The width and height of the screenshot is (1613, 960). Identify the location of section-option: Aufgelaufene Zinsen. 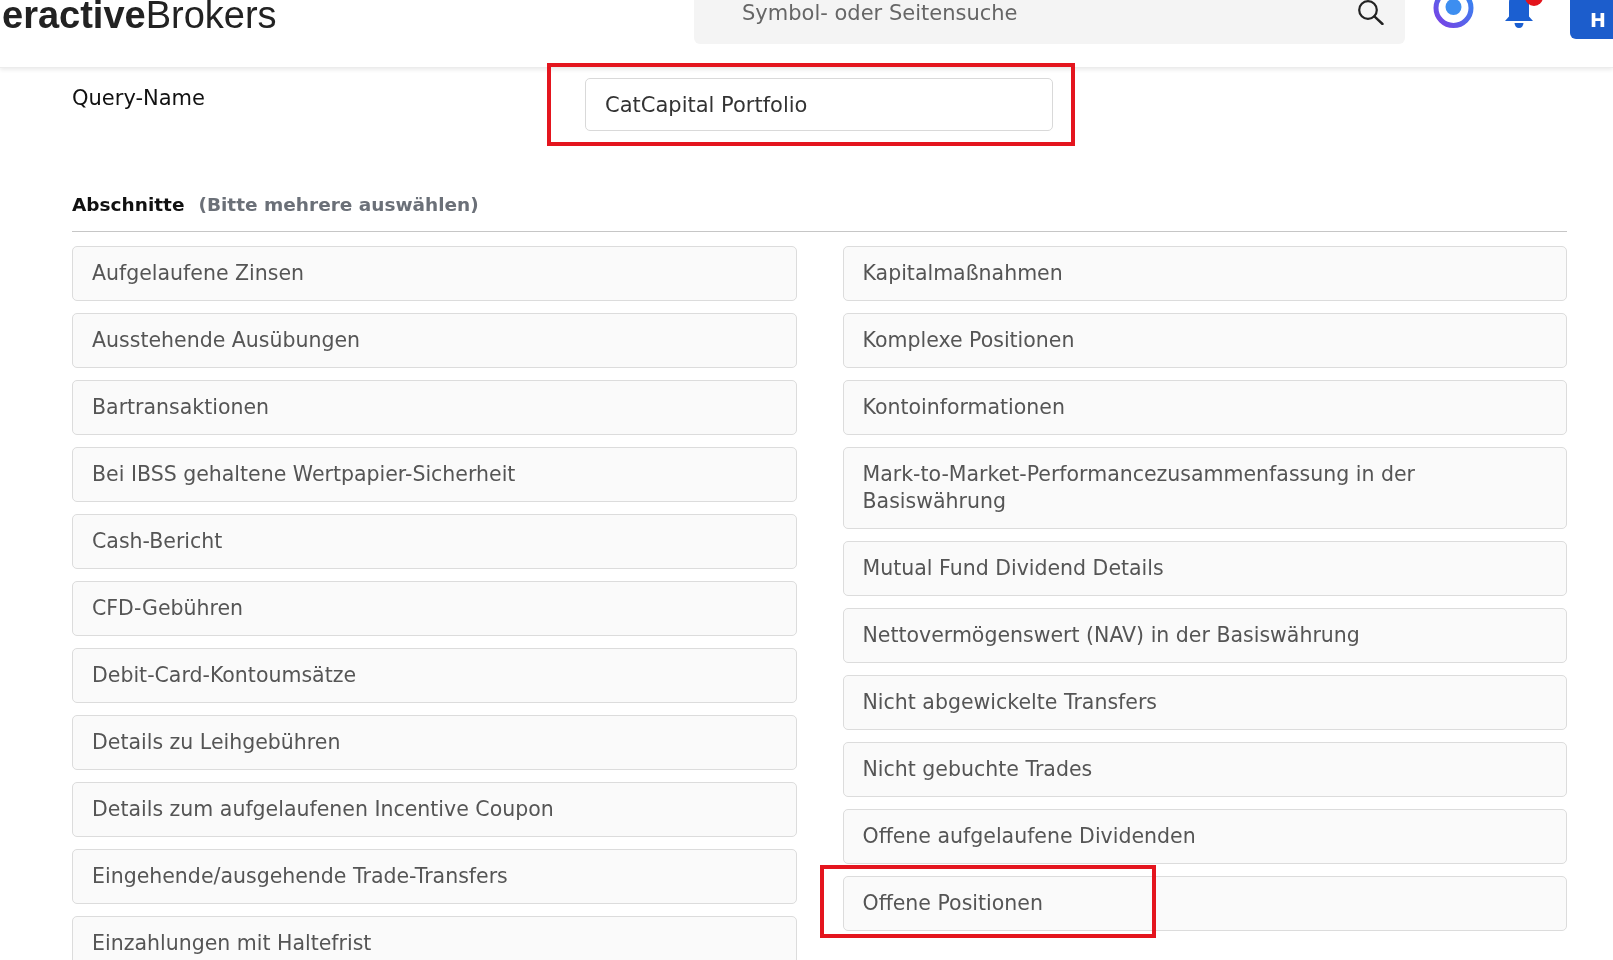
(434, 273).